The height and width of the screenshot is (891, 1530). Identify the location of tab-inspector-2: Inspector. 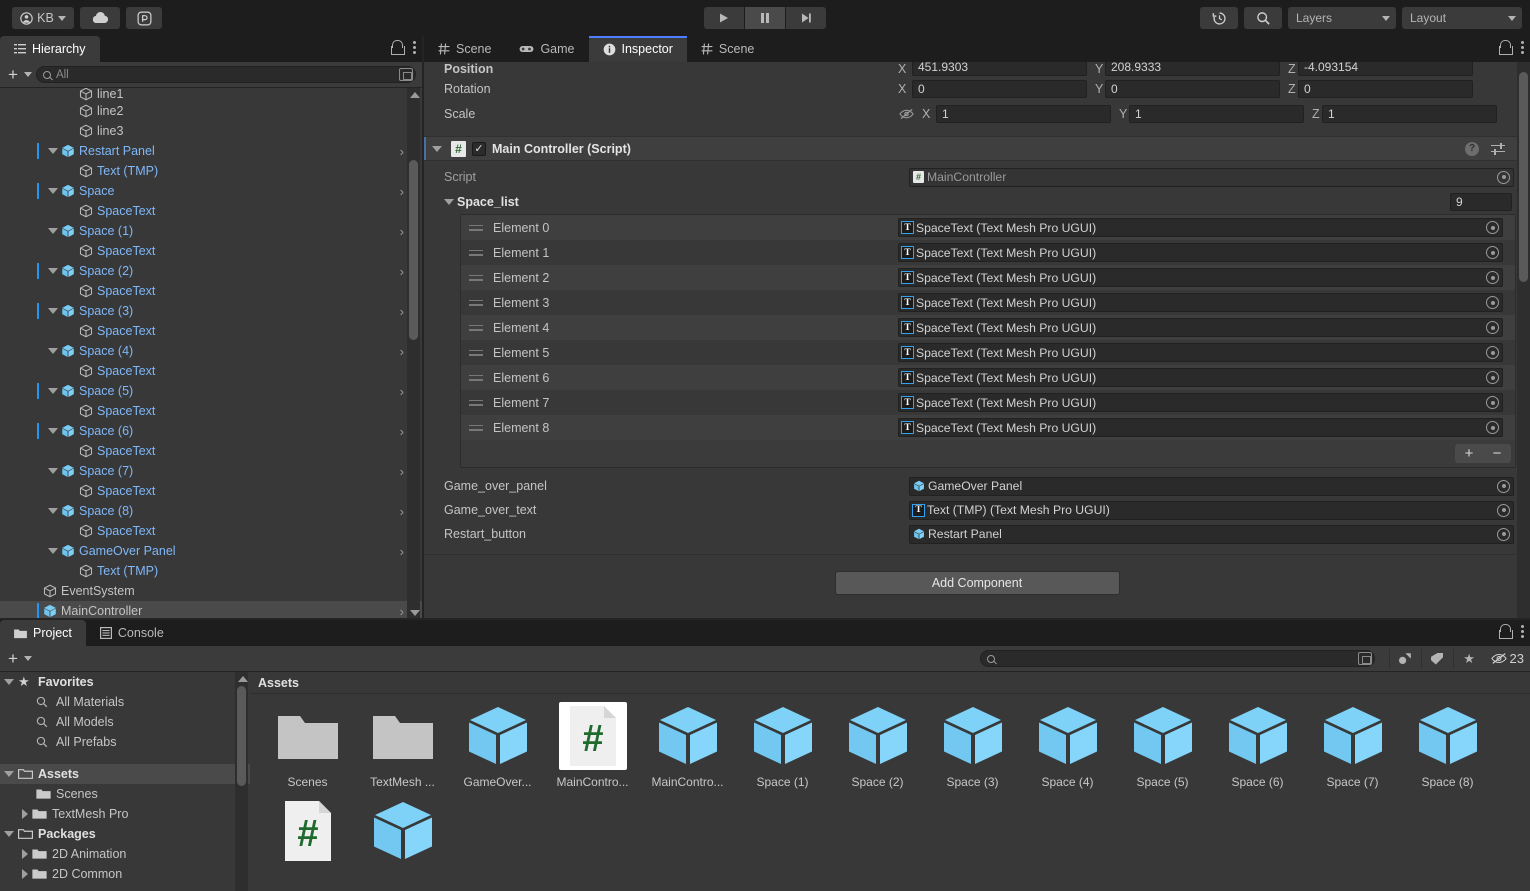
(638, 49).